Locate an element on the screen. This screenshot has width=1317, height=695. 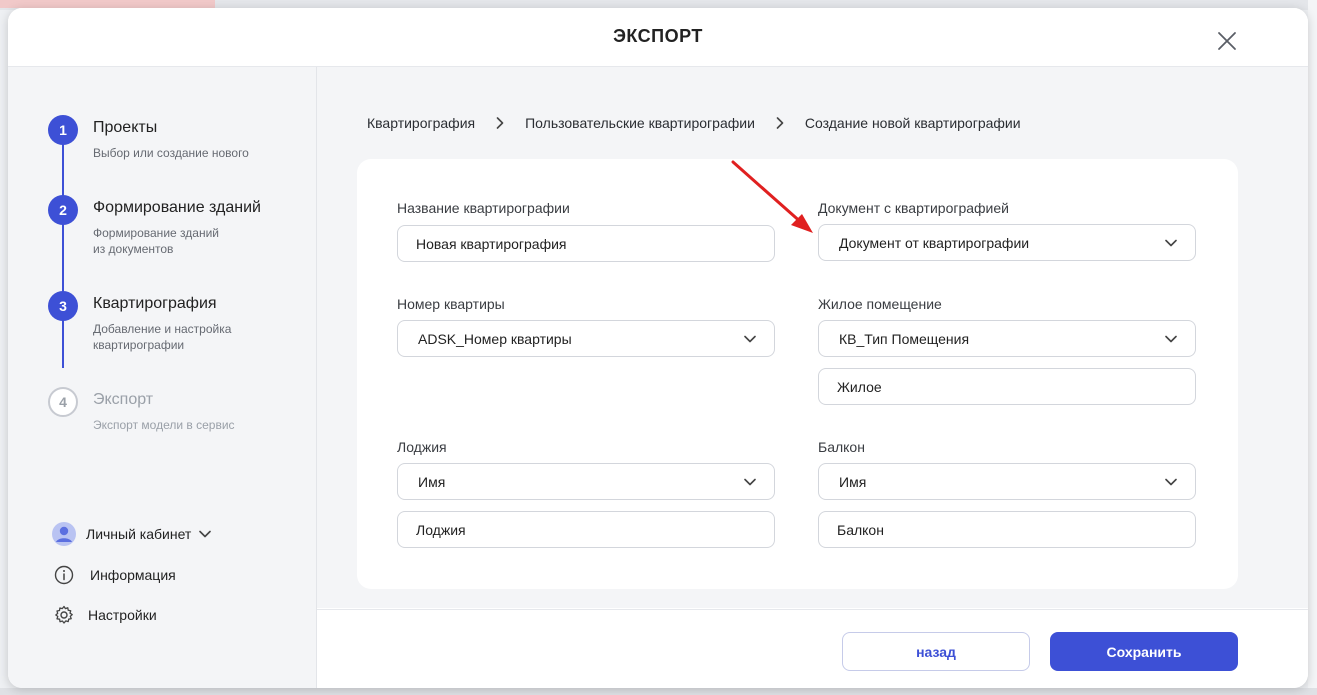
account-label: Личный кабинет is located at coordinates (139, 534).